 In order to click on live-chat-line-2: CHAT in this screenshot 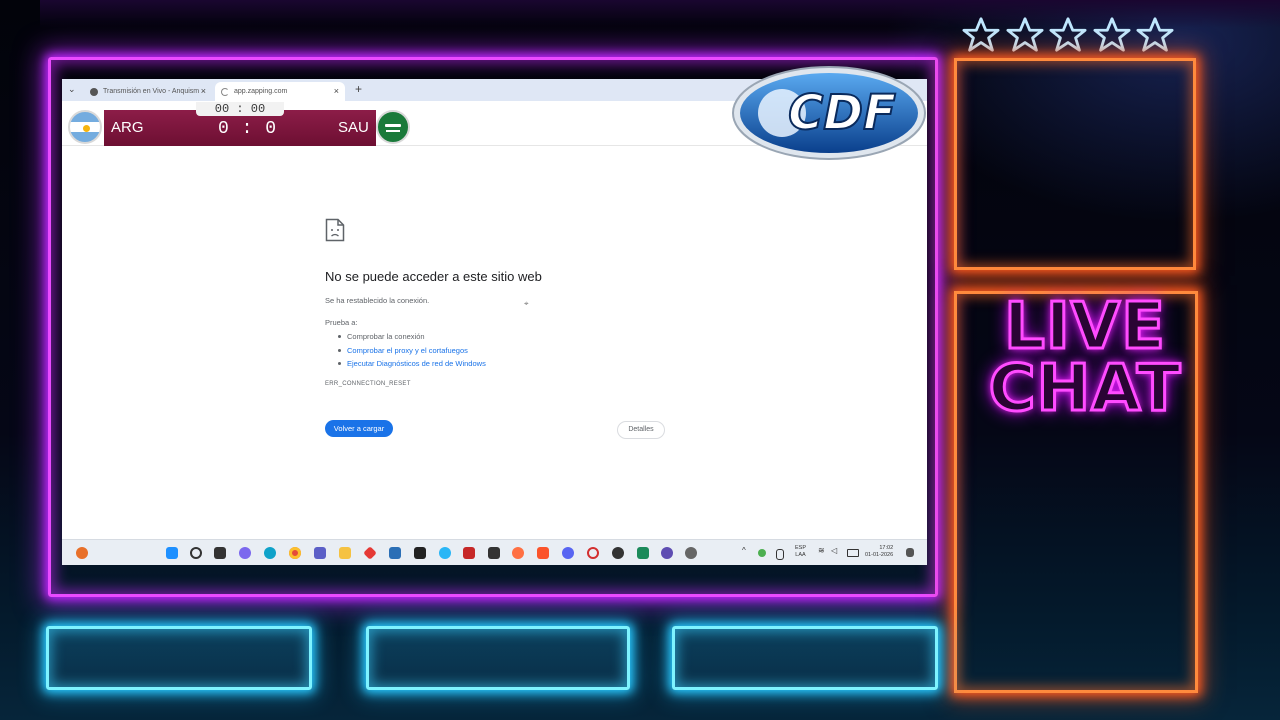, I will do `click(1084, 389)`.